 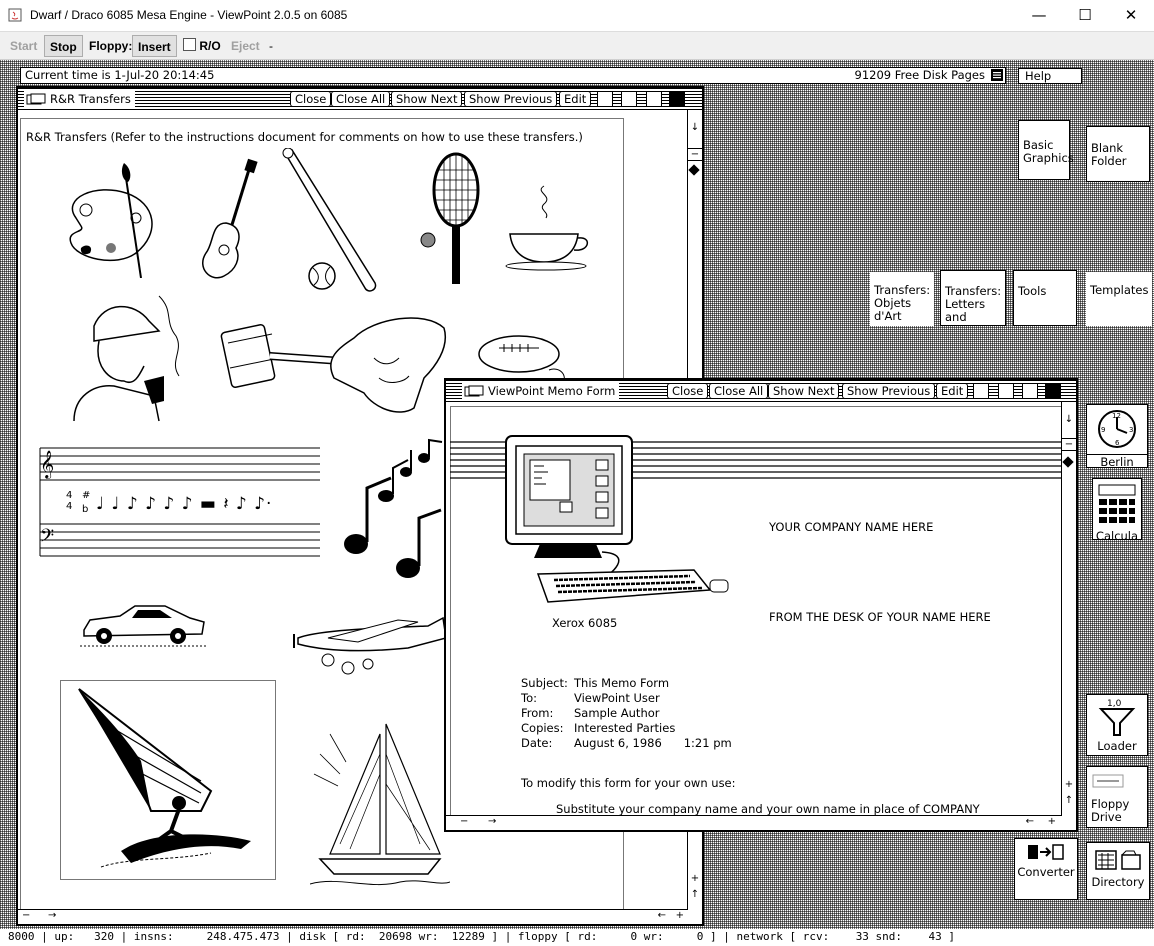 I want to click on minimize-button: —, so click(x=1039, y=15).